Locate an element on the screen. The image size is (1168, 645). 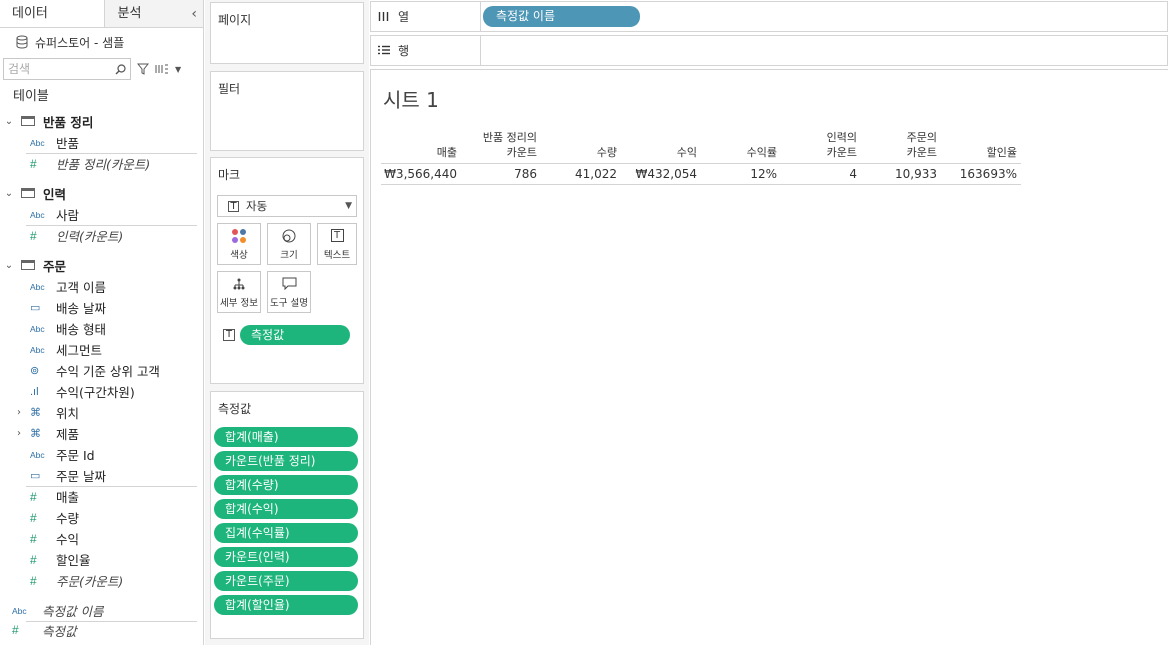
field-item: # 수익 is located at coordinates (101, 538).